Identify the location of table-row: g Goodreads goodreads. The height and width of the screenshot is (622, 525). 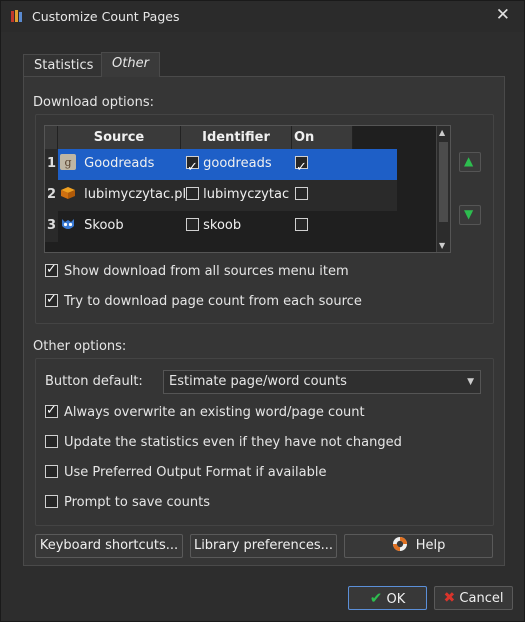
(227, 166).